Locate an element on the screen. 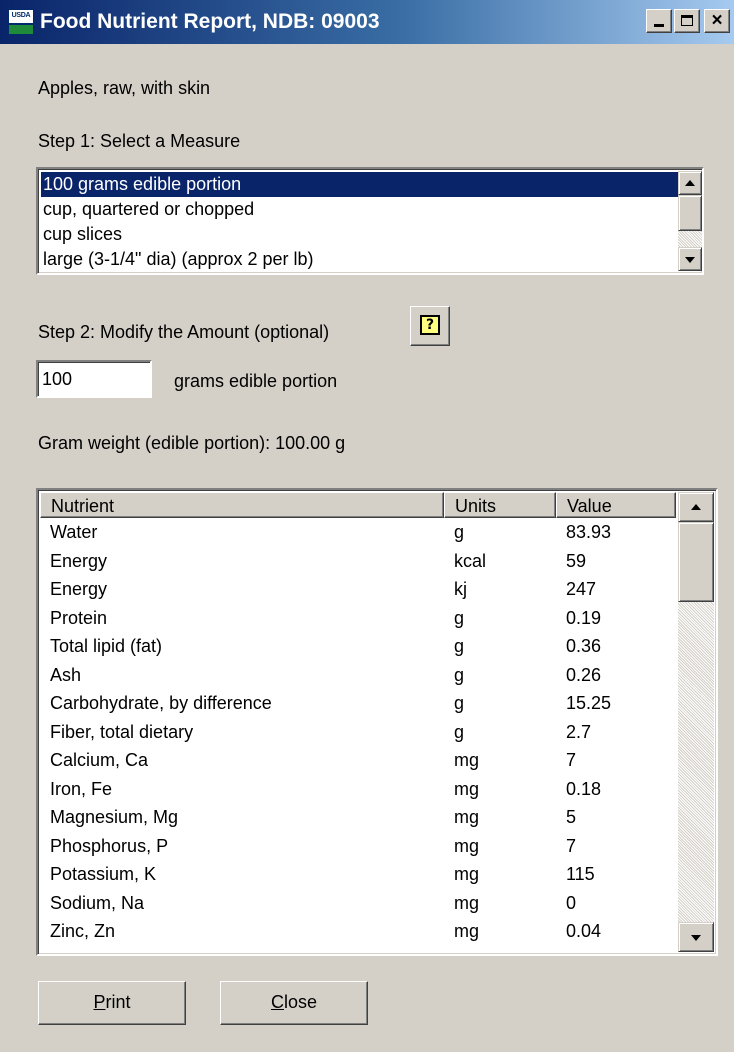  cell-value: 0.26 is located at coordinates (584, 674).